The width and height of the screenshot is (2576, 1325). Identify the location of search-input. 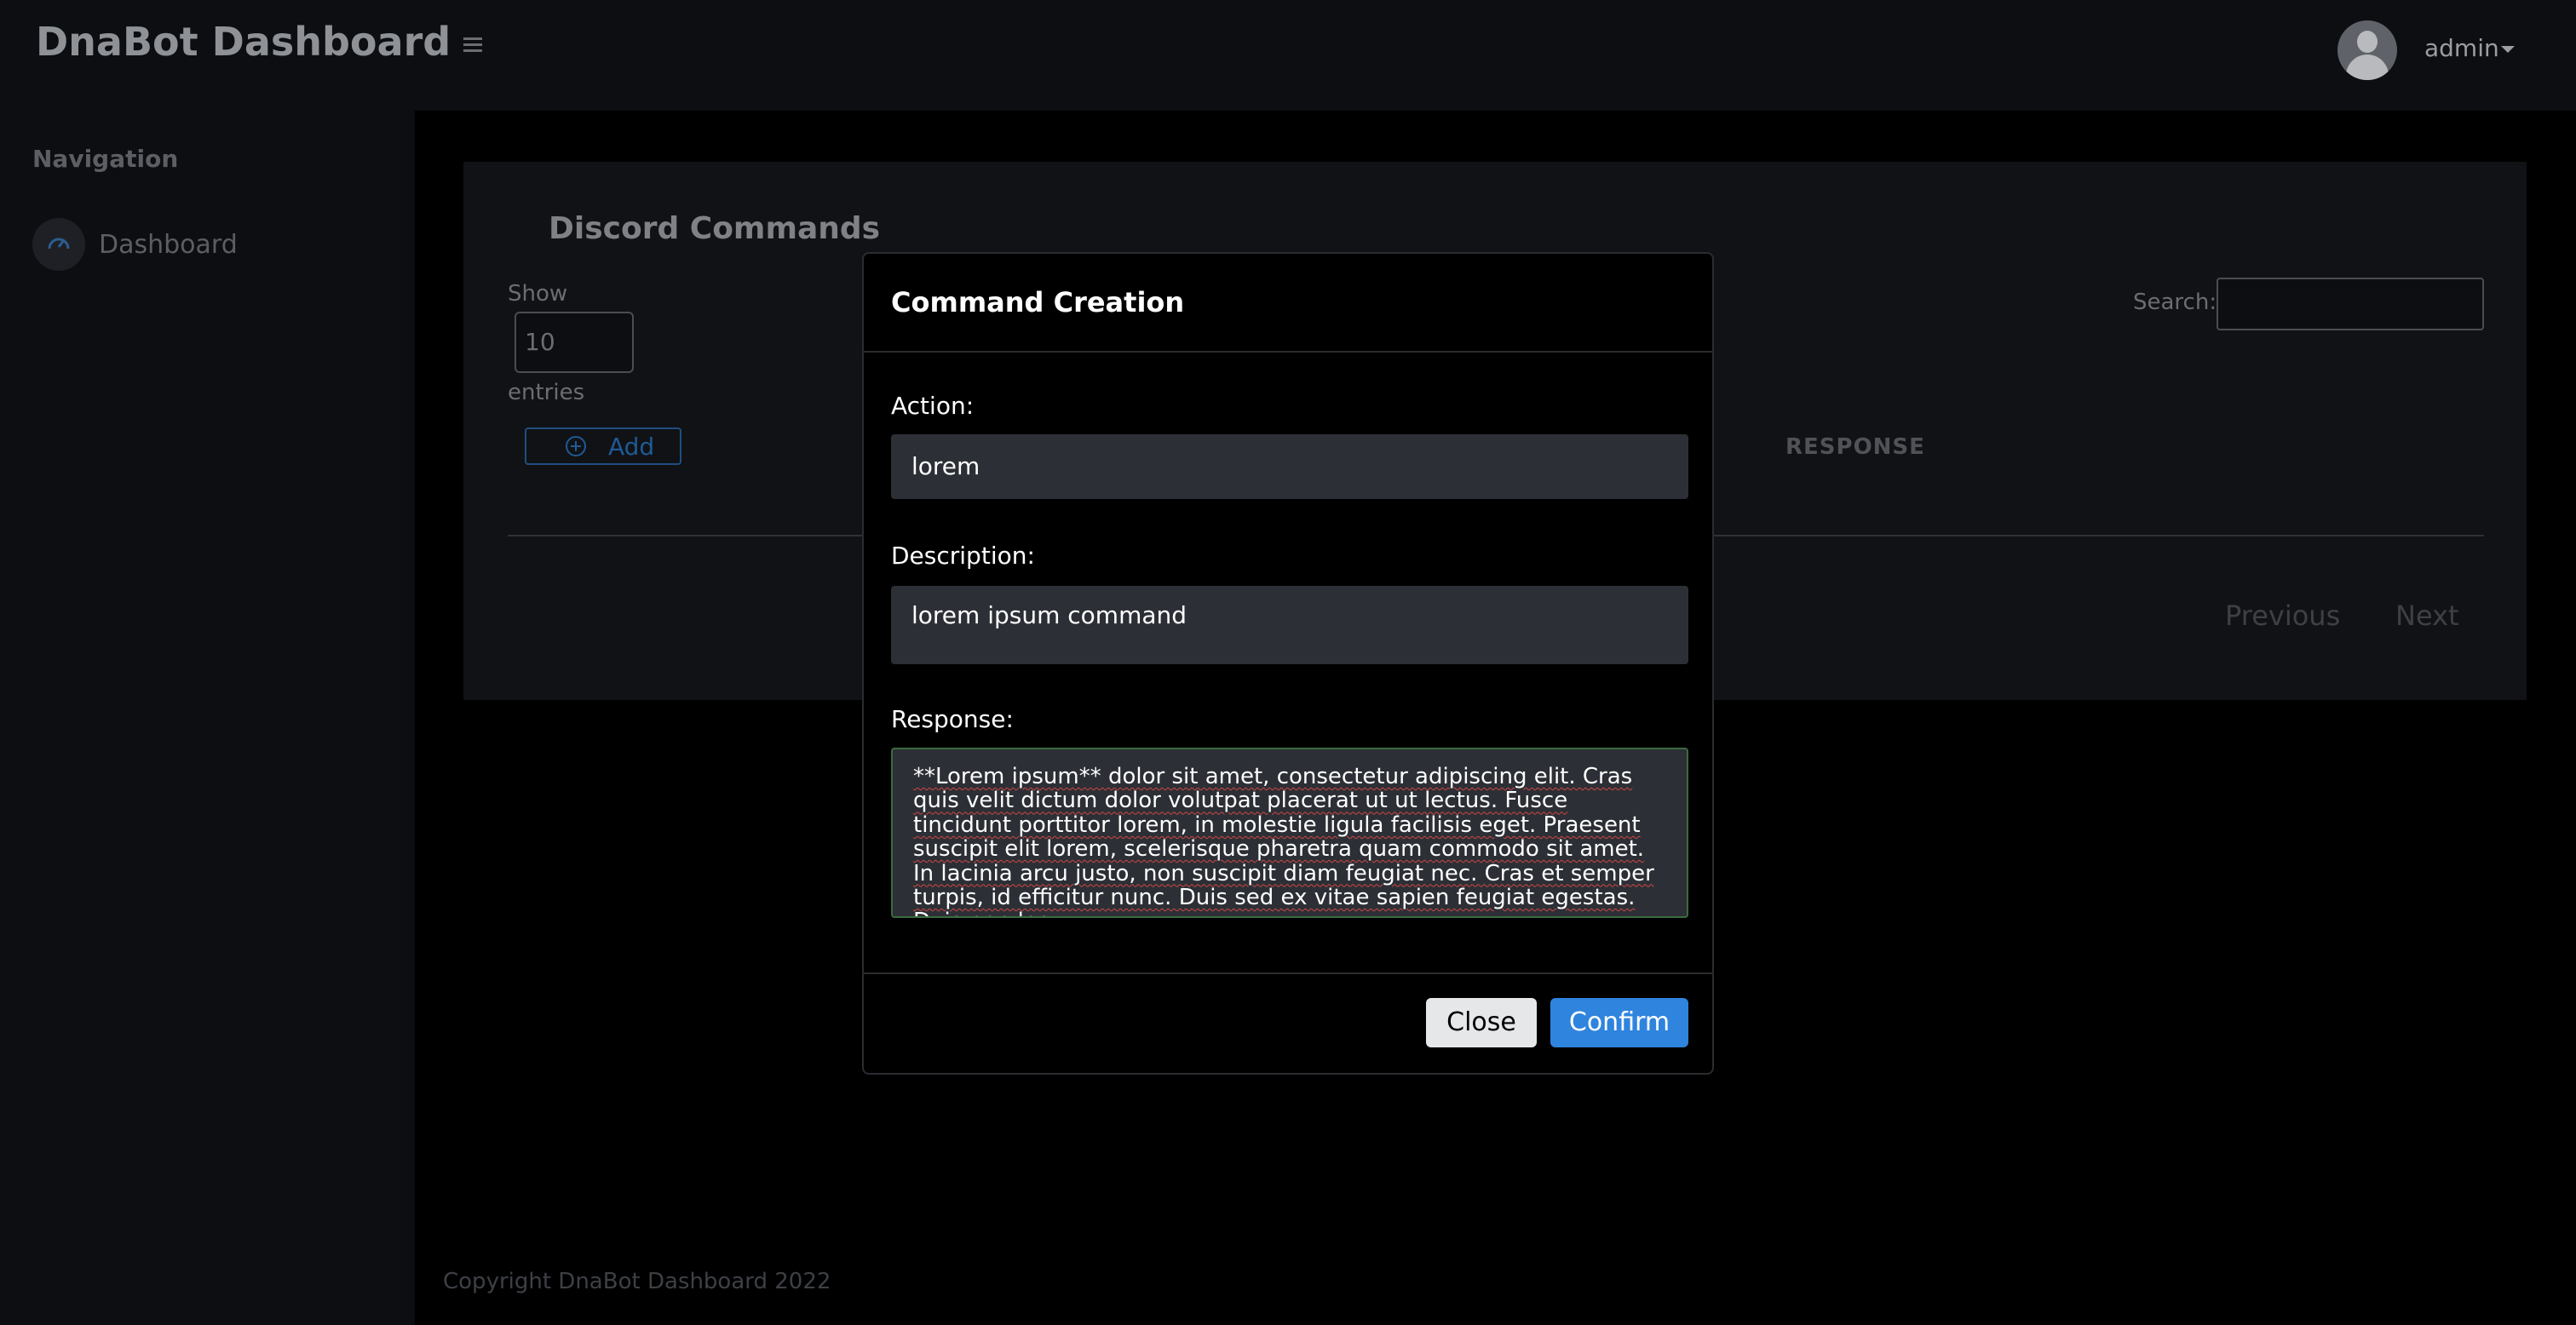
(2351, 304).